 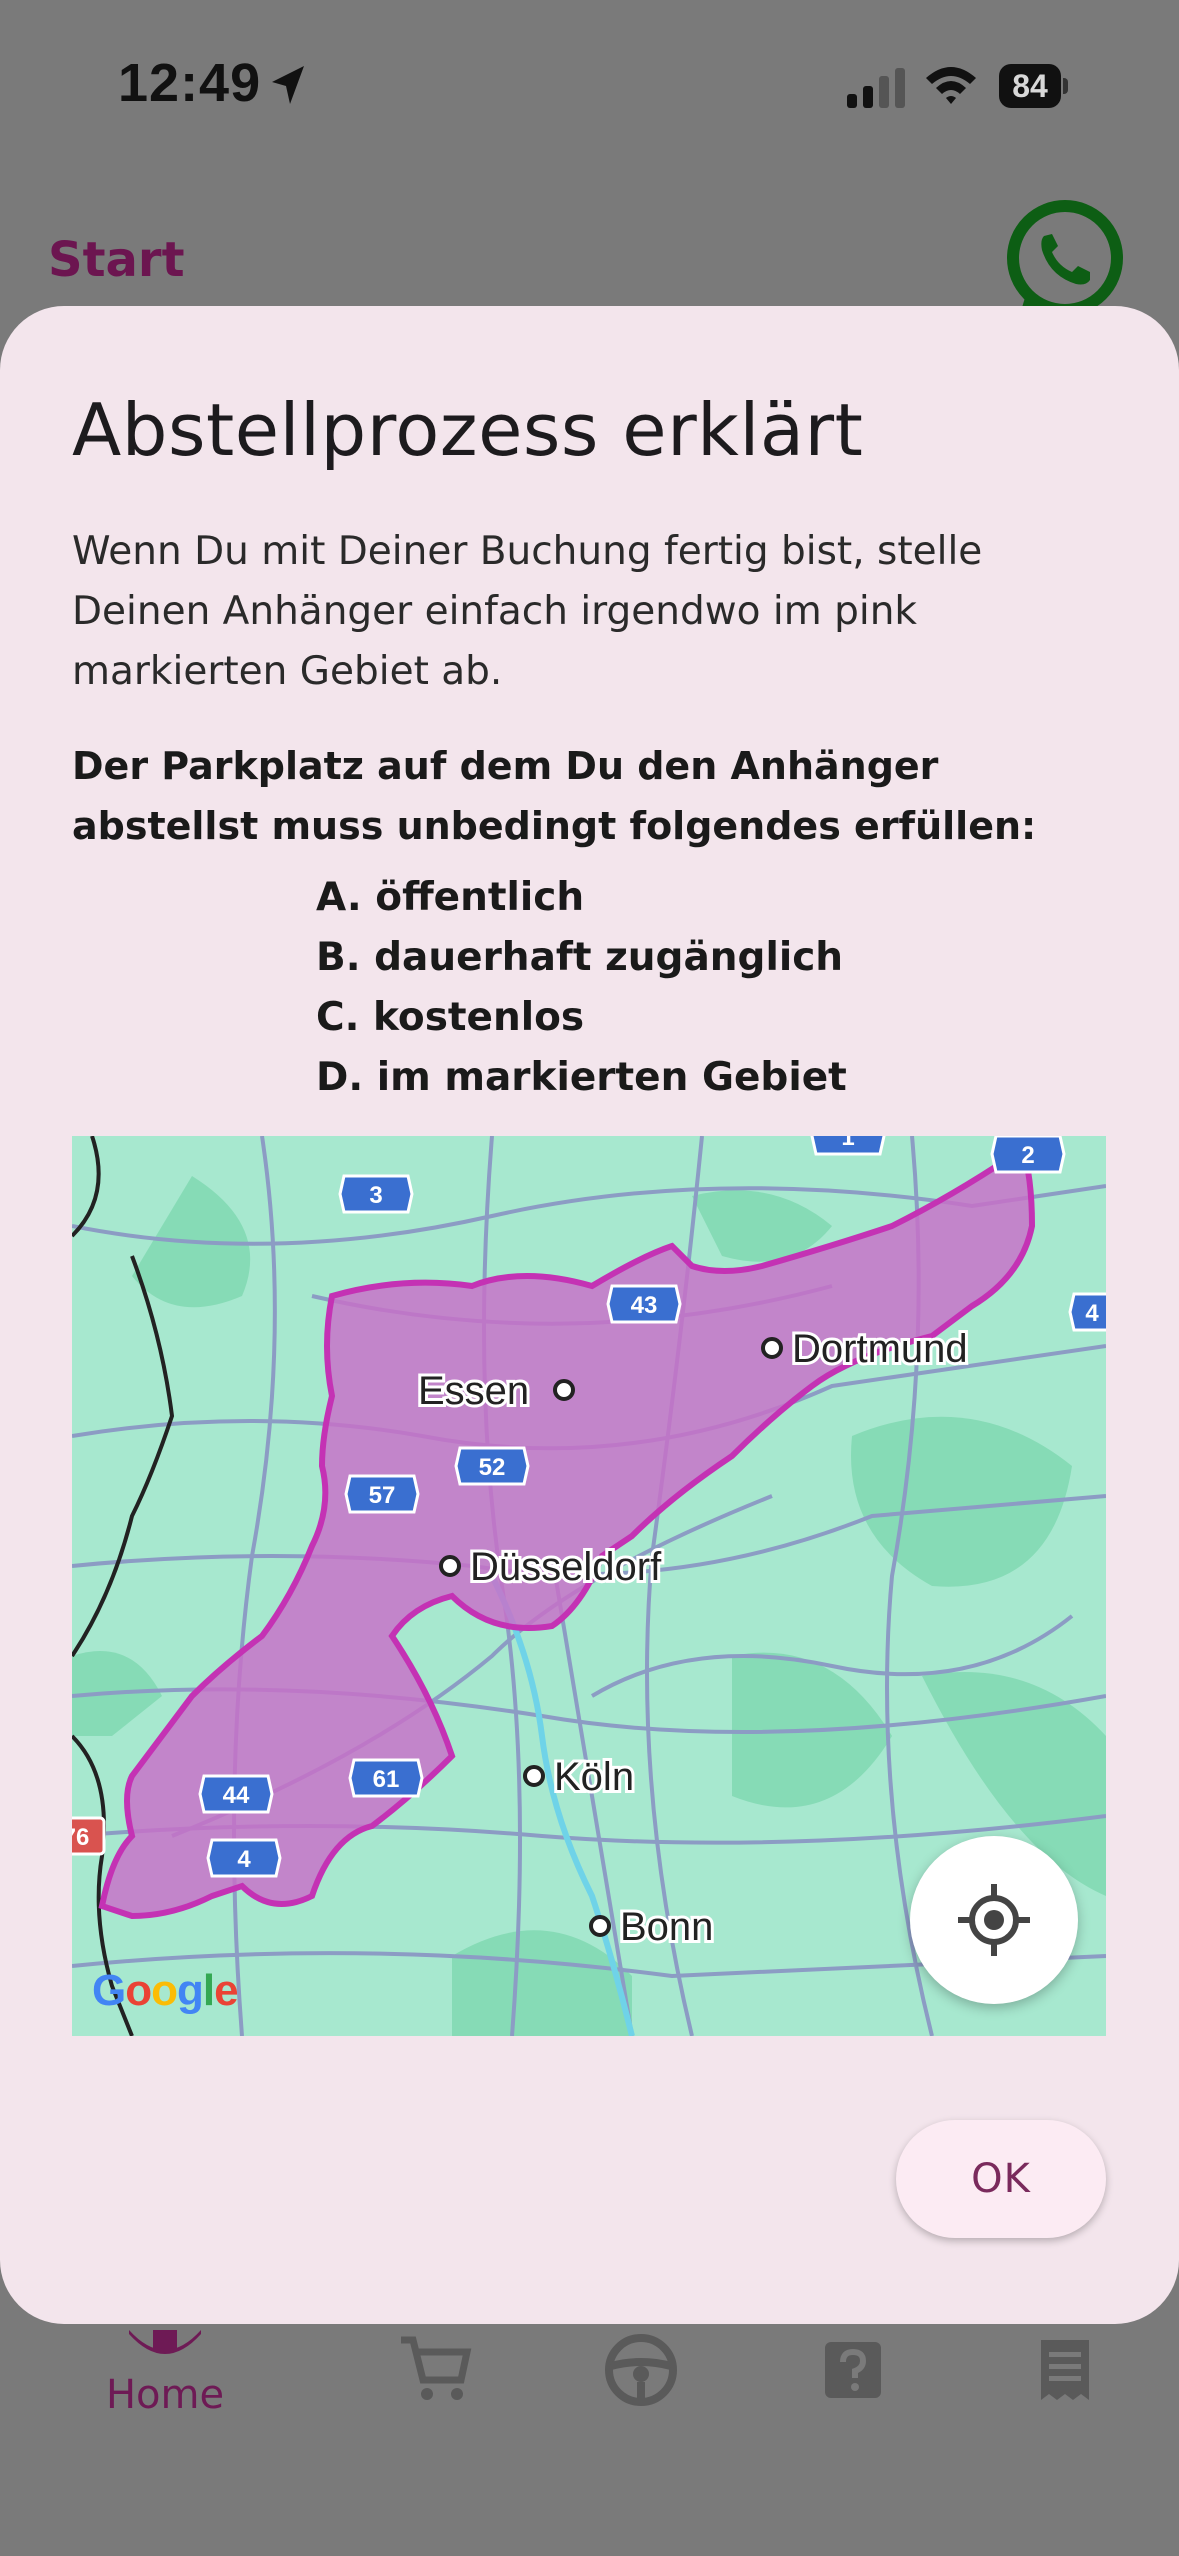 What do you see at coordinates (450, 897) in the screenshot?
I see `requirement-item: A. öffentlich` at bounding box center [450, 897].